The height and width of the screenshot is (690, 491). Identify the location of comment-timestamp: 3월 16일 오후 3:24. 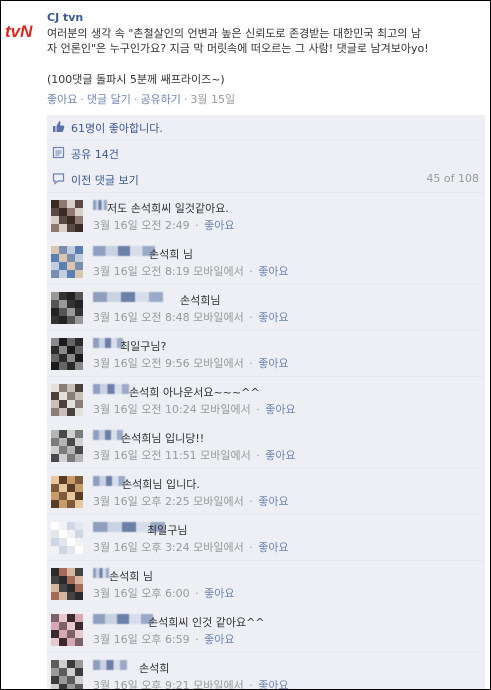
(141, 547).